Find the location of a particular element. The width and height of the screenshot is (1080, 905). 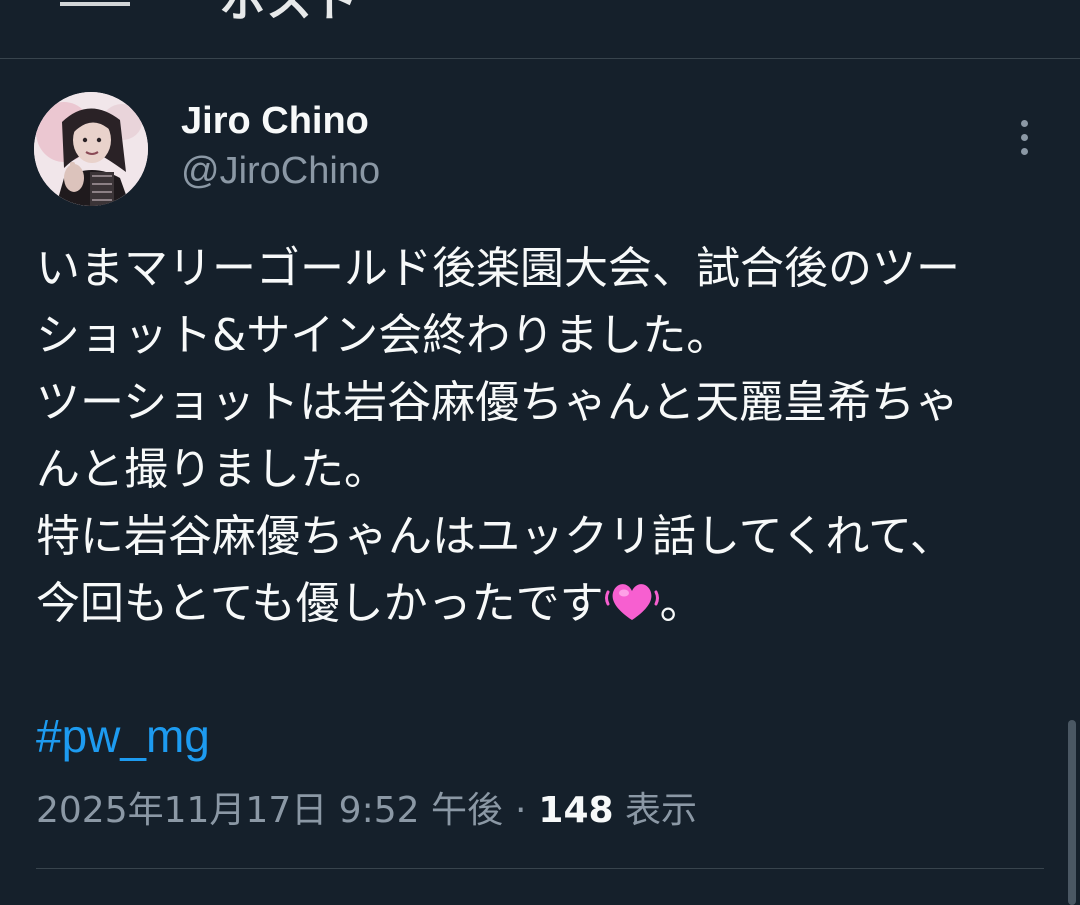

tweet-body-suffix: 。 is located at coordinates (681, 603).